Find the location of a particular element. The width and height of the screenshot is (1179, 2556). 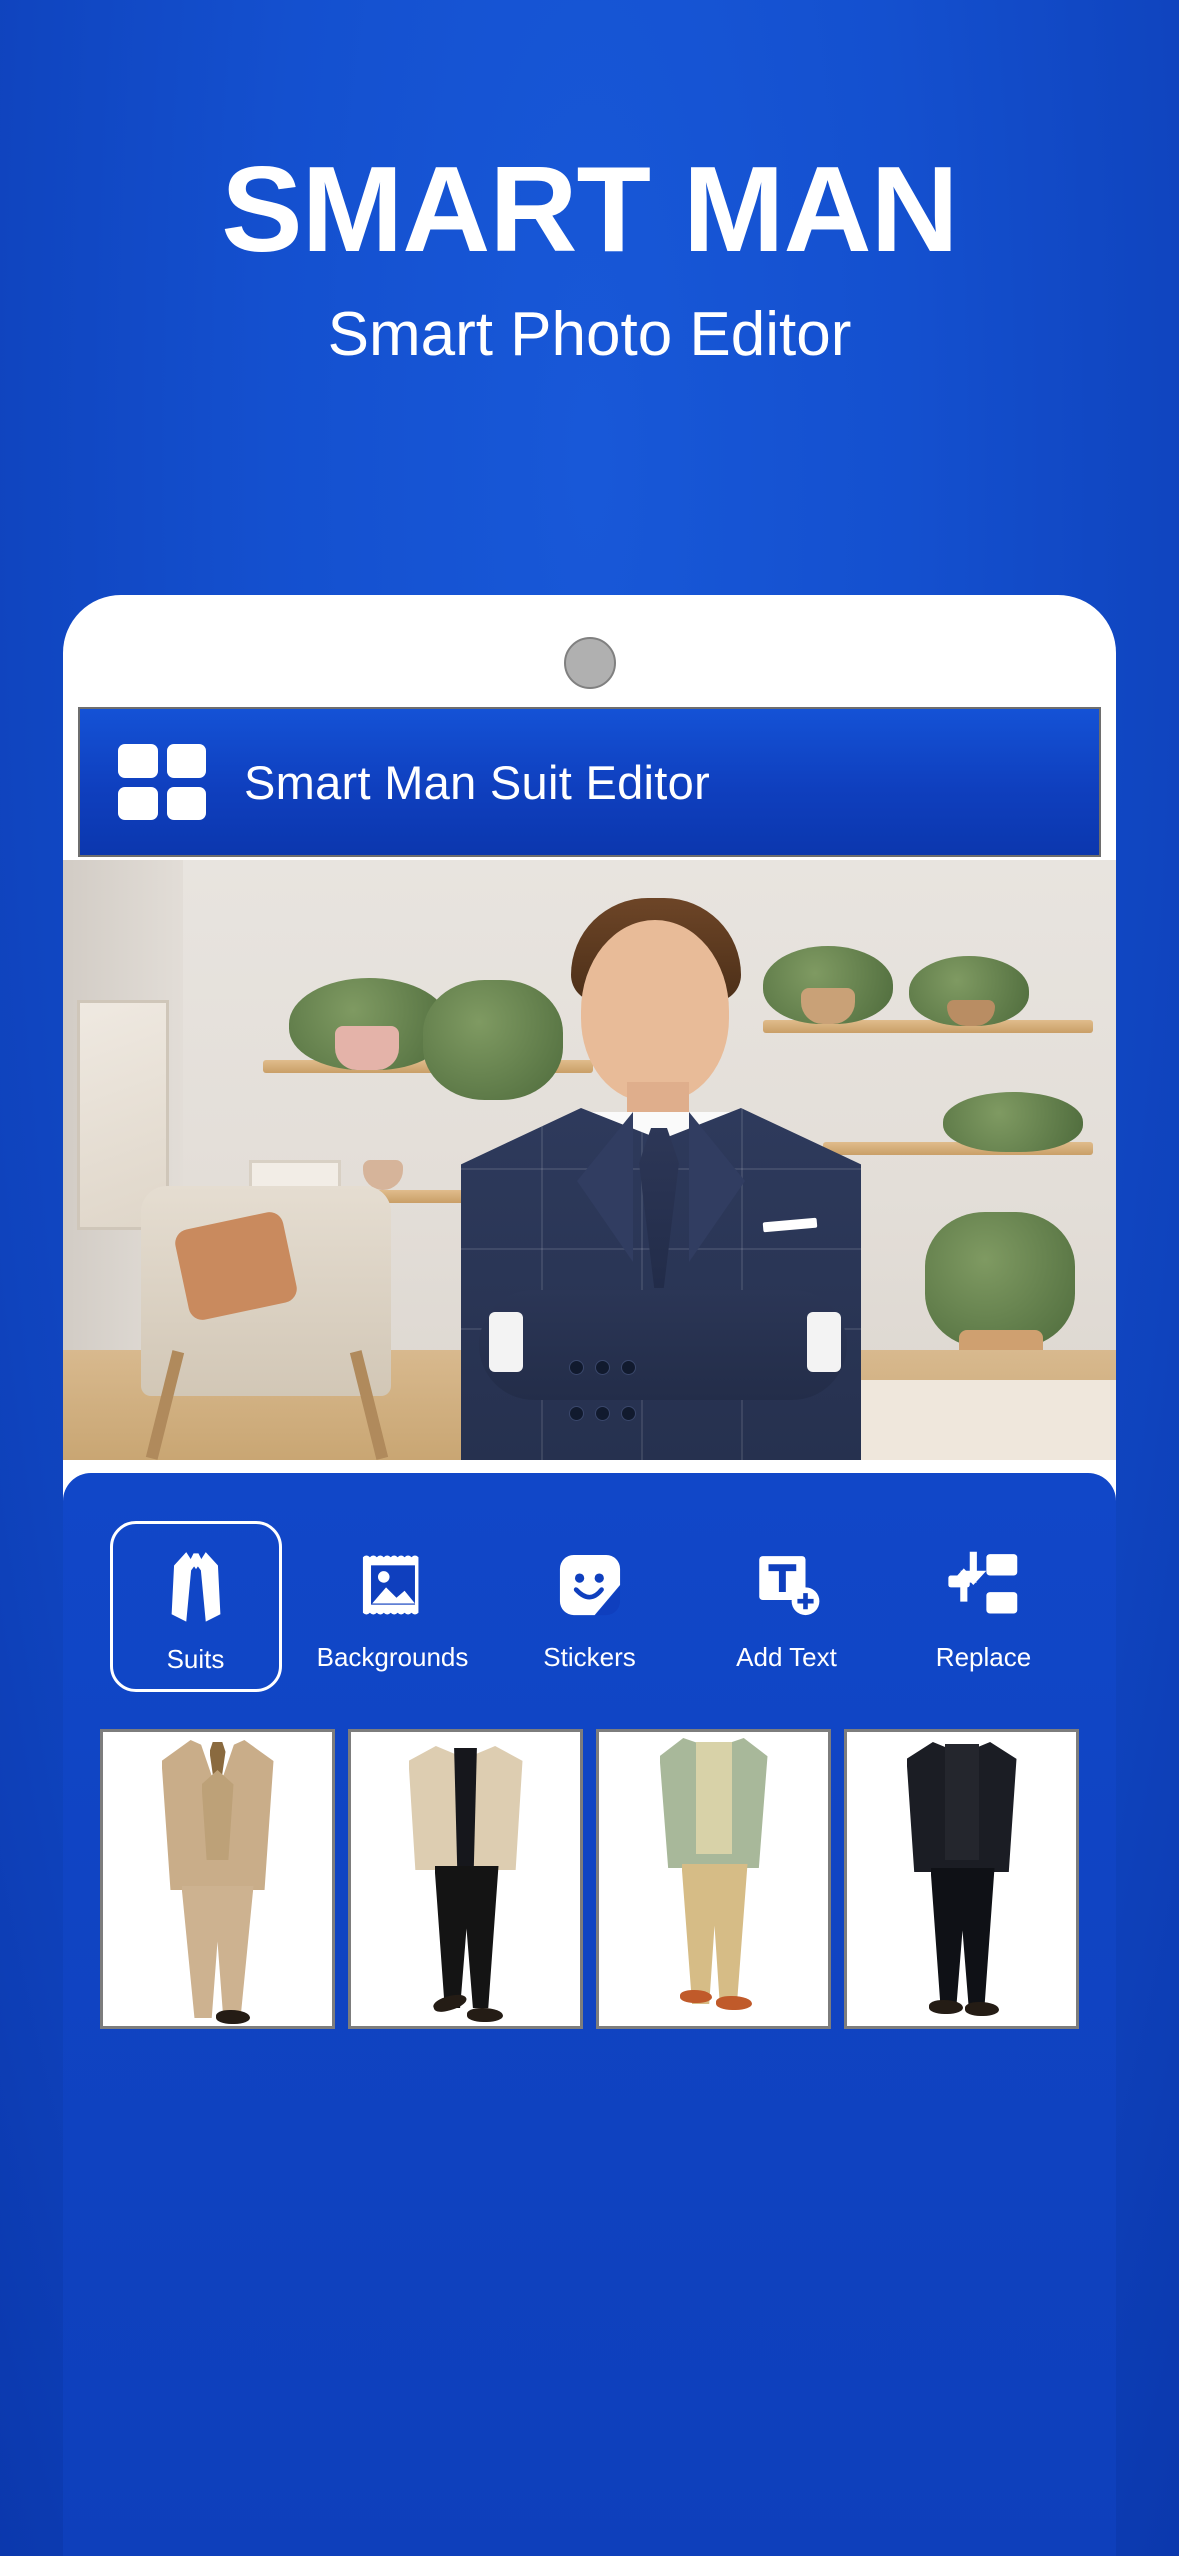

photo-frame-icon is located at coordinates (393, 1585).